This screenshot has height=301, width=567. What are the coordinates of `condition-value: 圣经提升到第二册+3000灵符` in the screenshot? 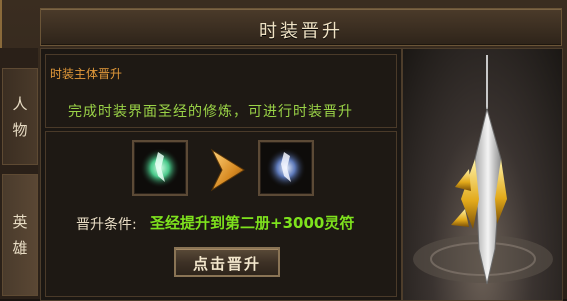 It's located at (252, 223).